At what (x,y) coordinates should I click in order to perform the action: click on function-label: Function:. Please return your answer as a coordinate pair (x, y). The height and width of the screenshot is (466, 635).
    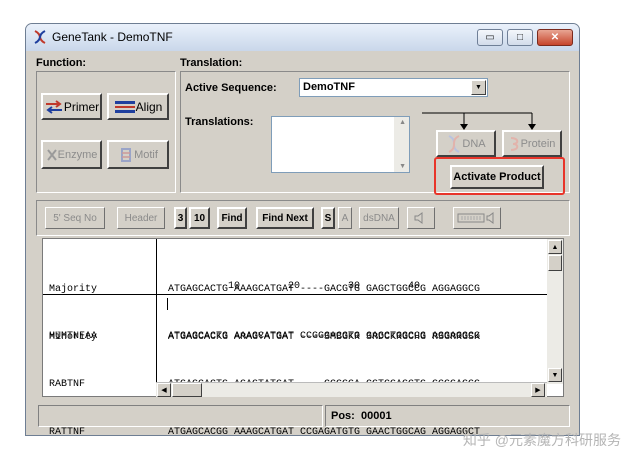
    Looking at the image, I should click on (61, 63).